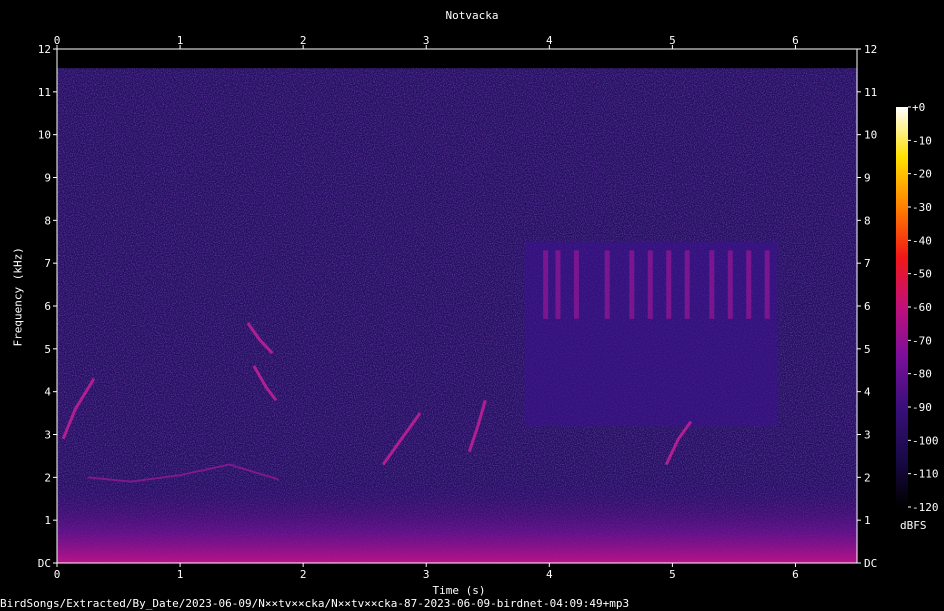  Describe the element at coordinates (47, 477) in the screenshot. I see `y-tick-label: 2` at that location.